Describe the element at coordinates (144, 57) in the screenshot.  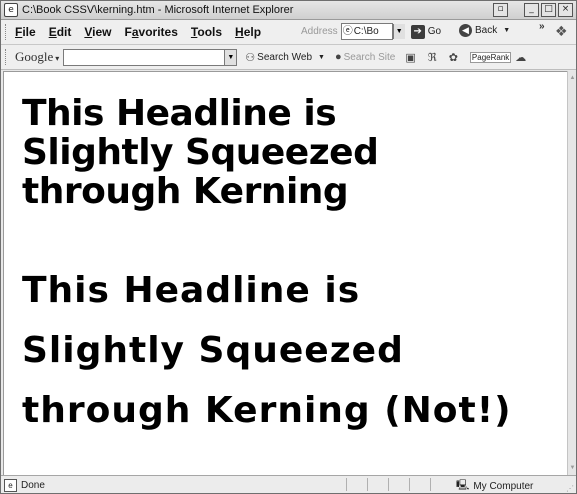
I see `google-search-input` at that location.